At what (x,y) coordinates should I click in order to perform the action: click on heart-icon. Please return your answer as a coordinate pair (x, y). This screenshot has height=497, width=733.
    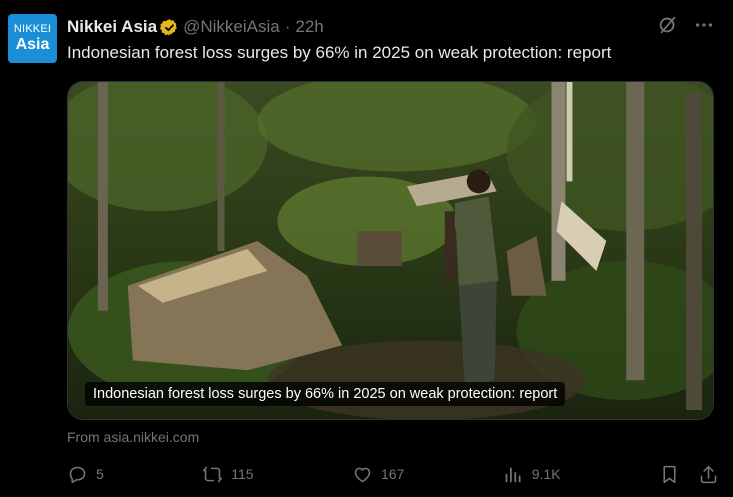
    Looking at the image, I should click on (362, 474).